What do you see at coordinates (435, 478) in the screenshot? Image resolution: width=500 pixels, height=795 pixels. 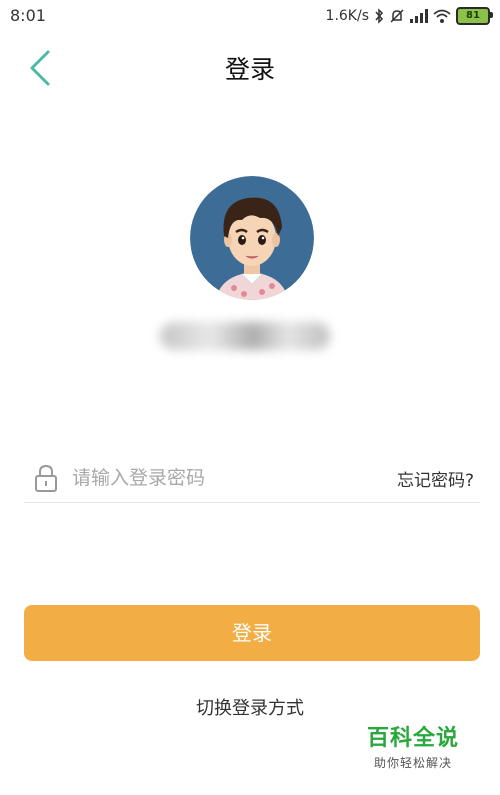 I see `forgot-password-link: 忘记密码?` at bounding box center [435, 478].